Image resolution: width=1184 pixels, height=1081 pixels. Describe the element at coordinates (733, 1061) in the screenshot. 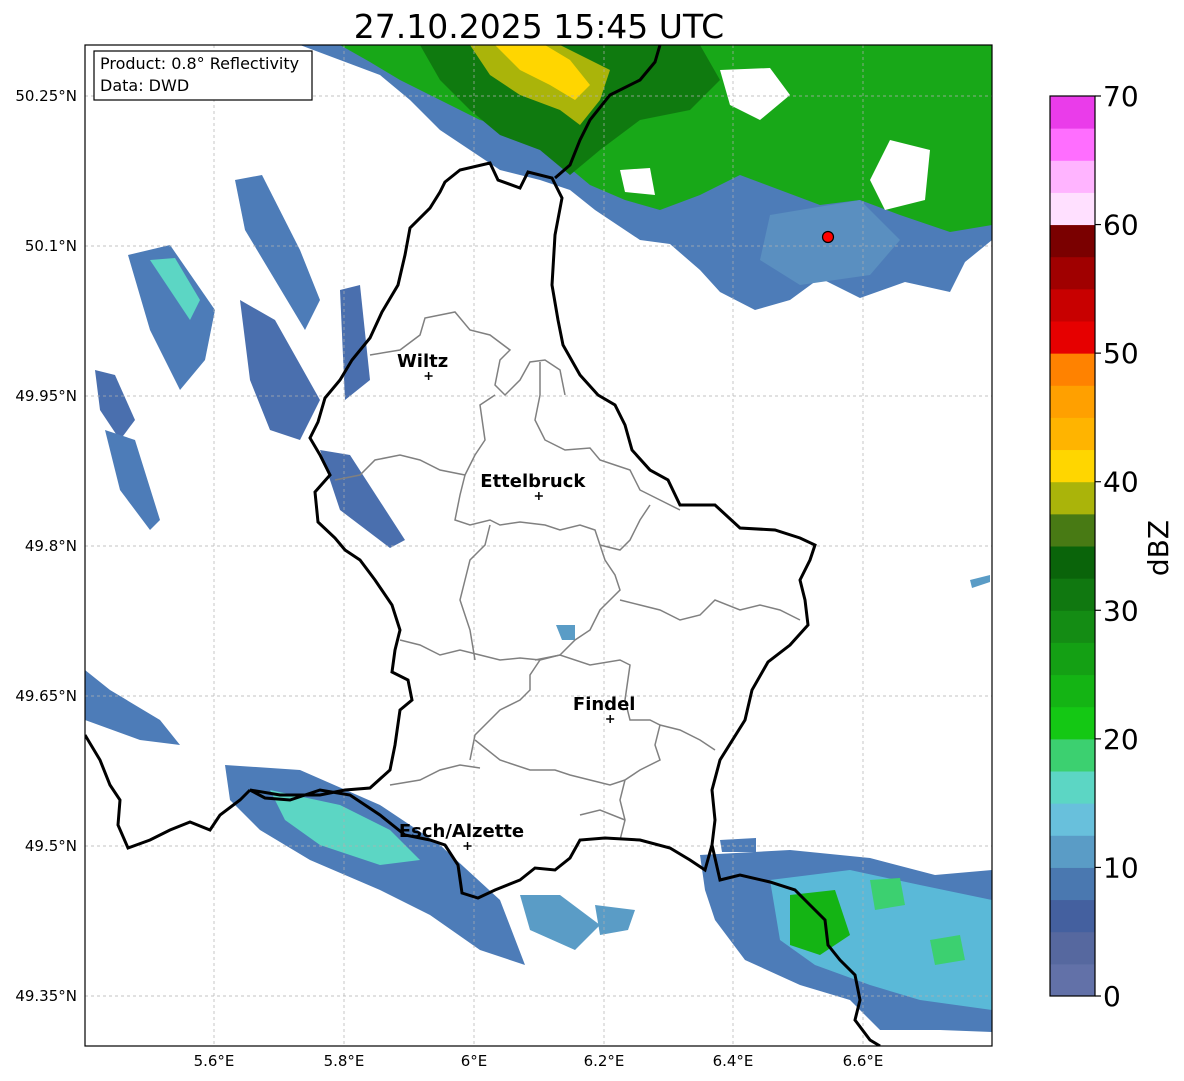

I see `lon-tick-label: 6.4°E` at that location.